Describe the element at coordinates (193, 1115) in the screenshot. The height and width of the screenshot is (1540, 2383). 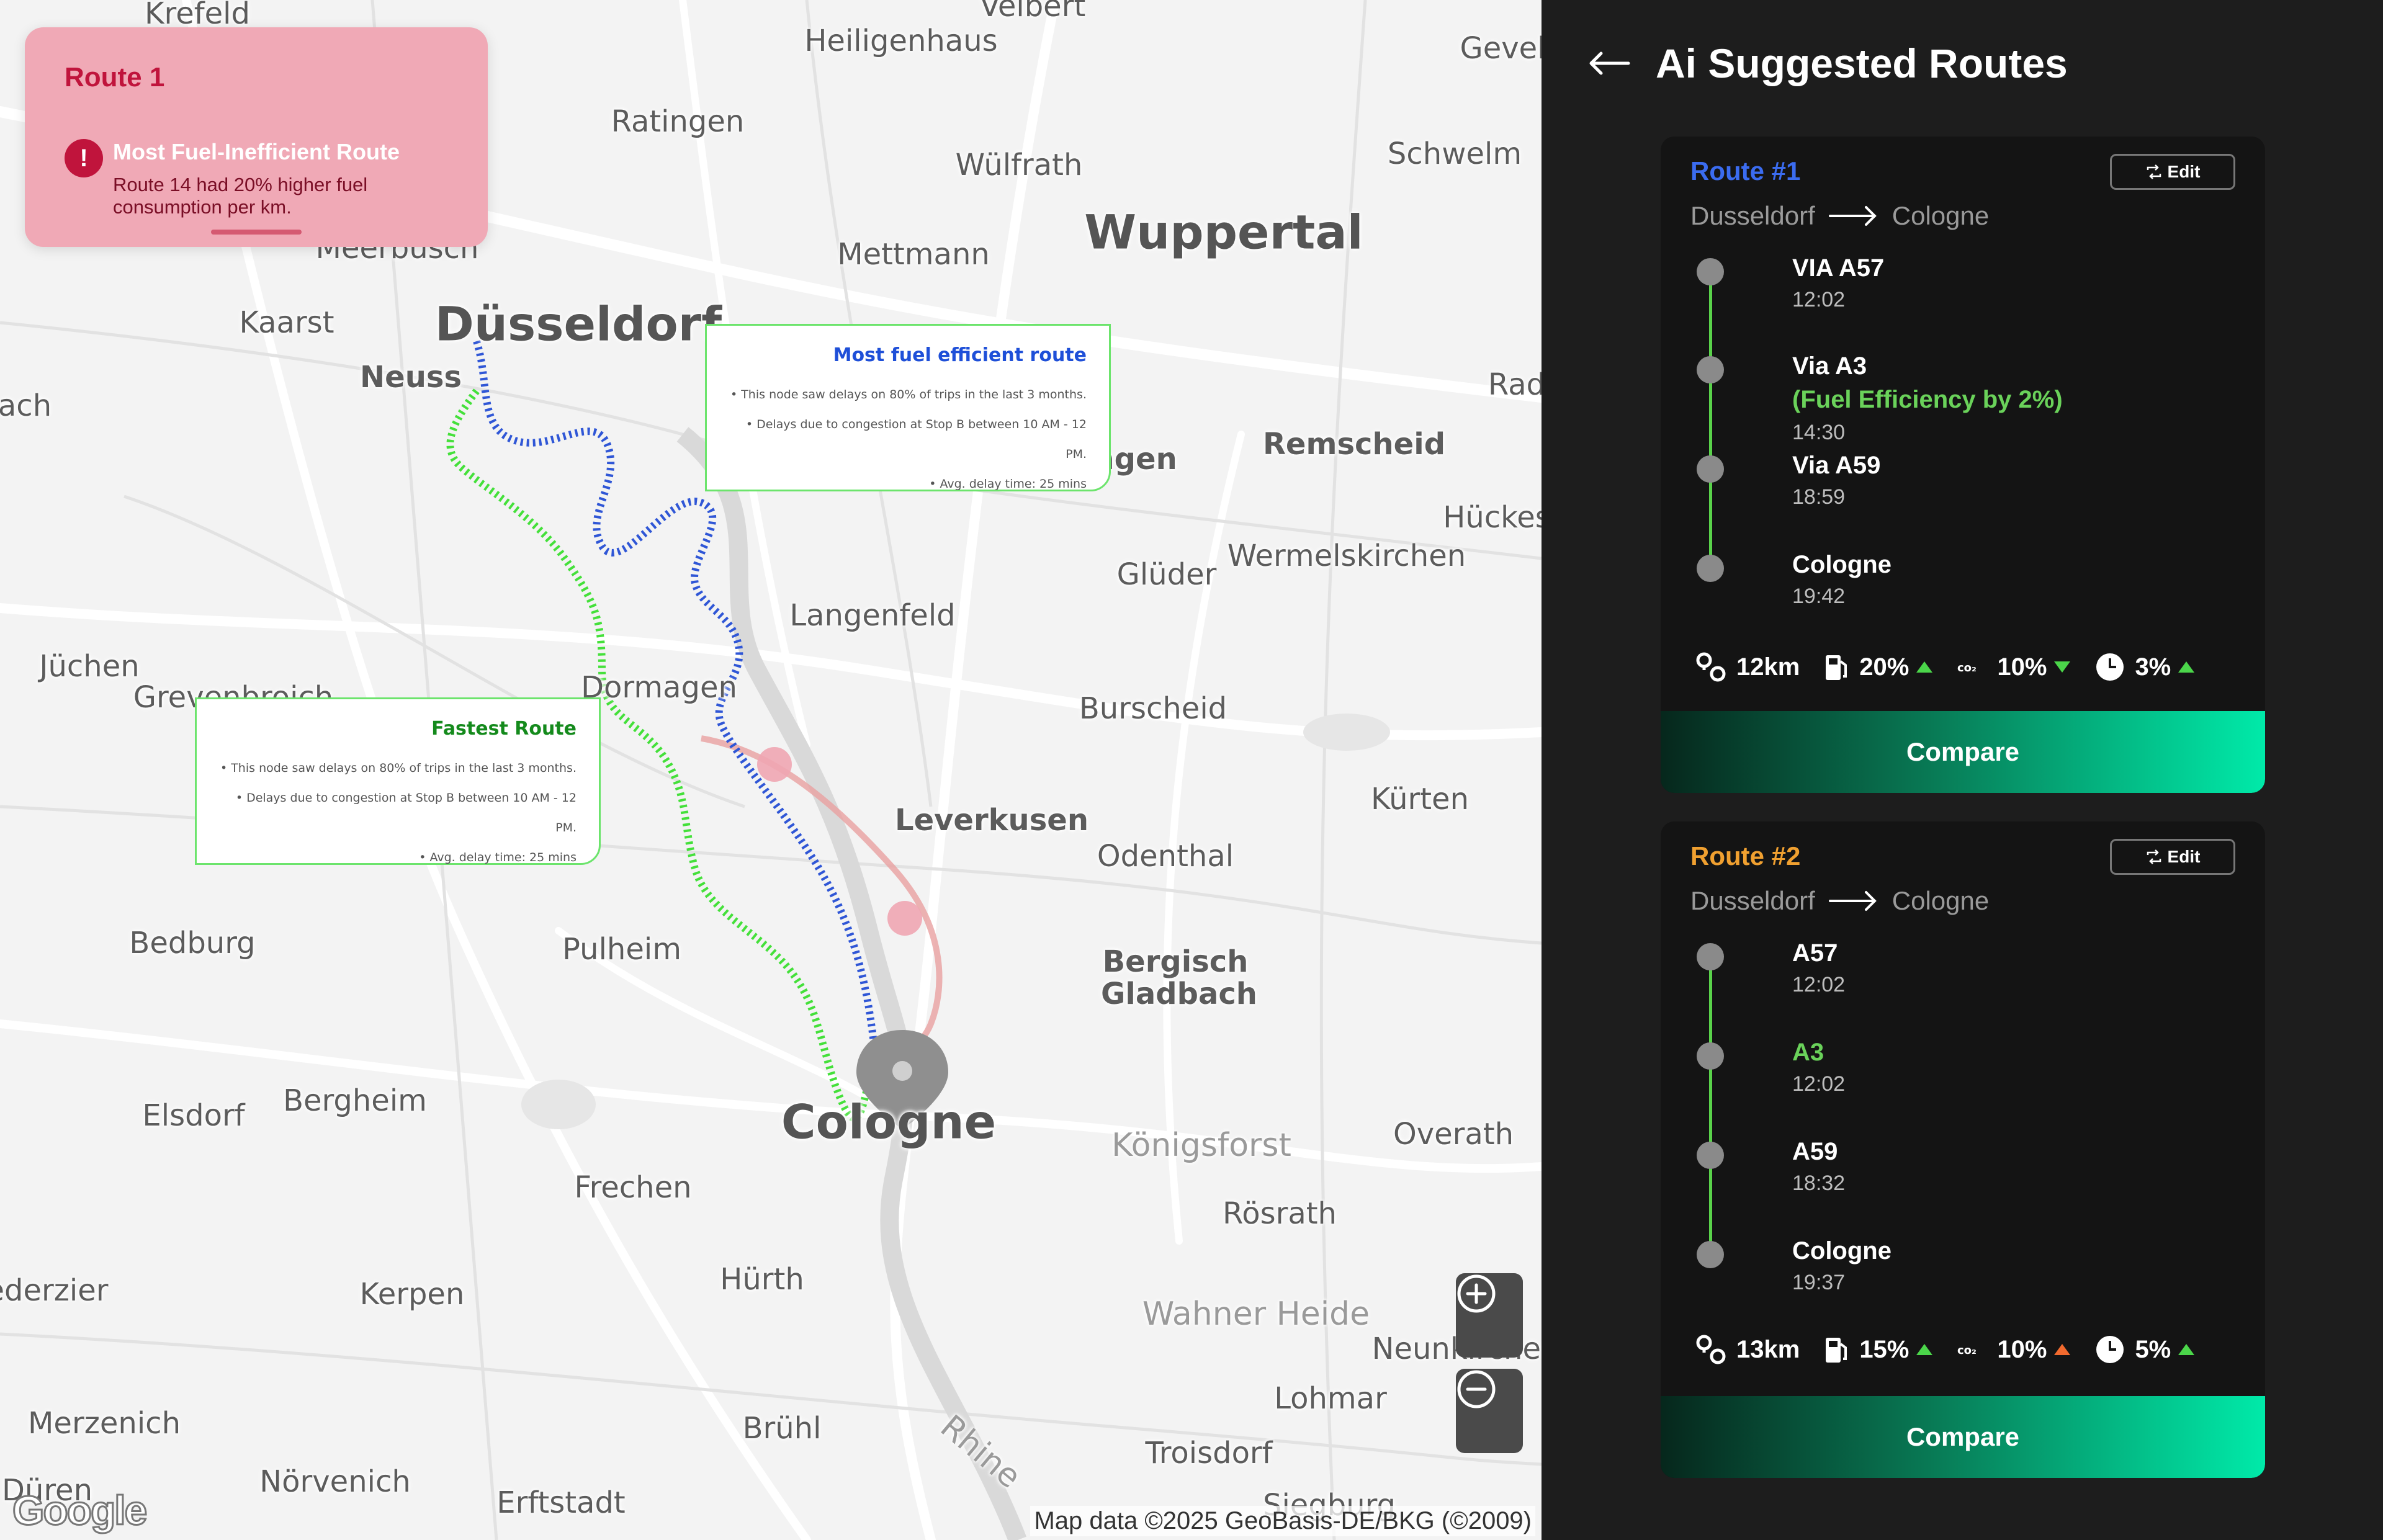
I see `place-label: Elsdorf` at that location.